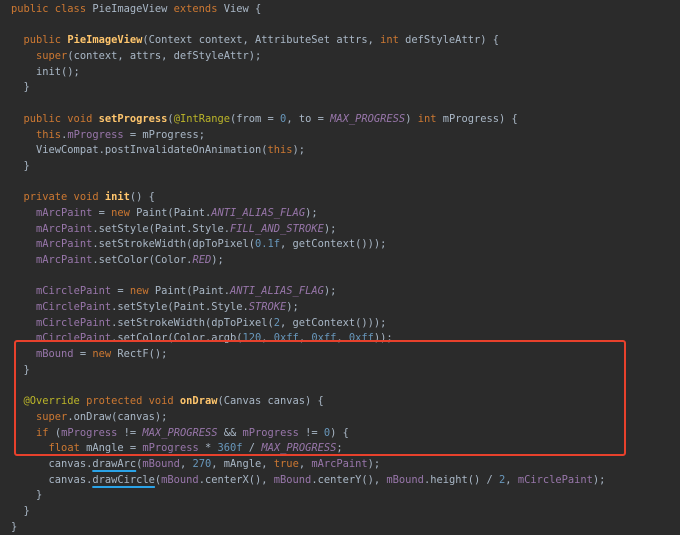 The image size is (680, 535). Describe the element at coordinates (133, 401) in the screenshot. I see `code-token: protected void` at that location.